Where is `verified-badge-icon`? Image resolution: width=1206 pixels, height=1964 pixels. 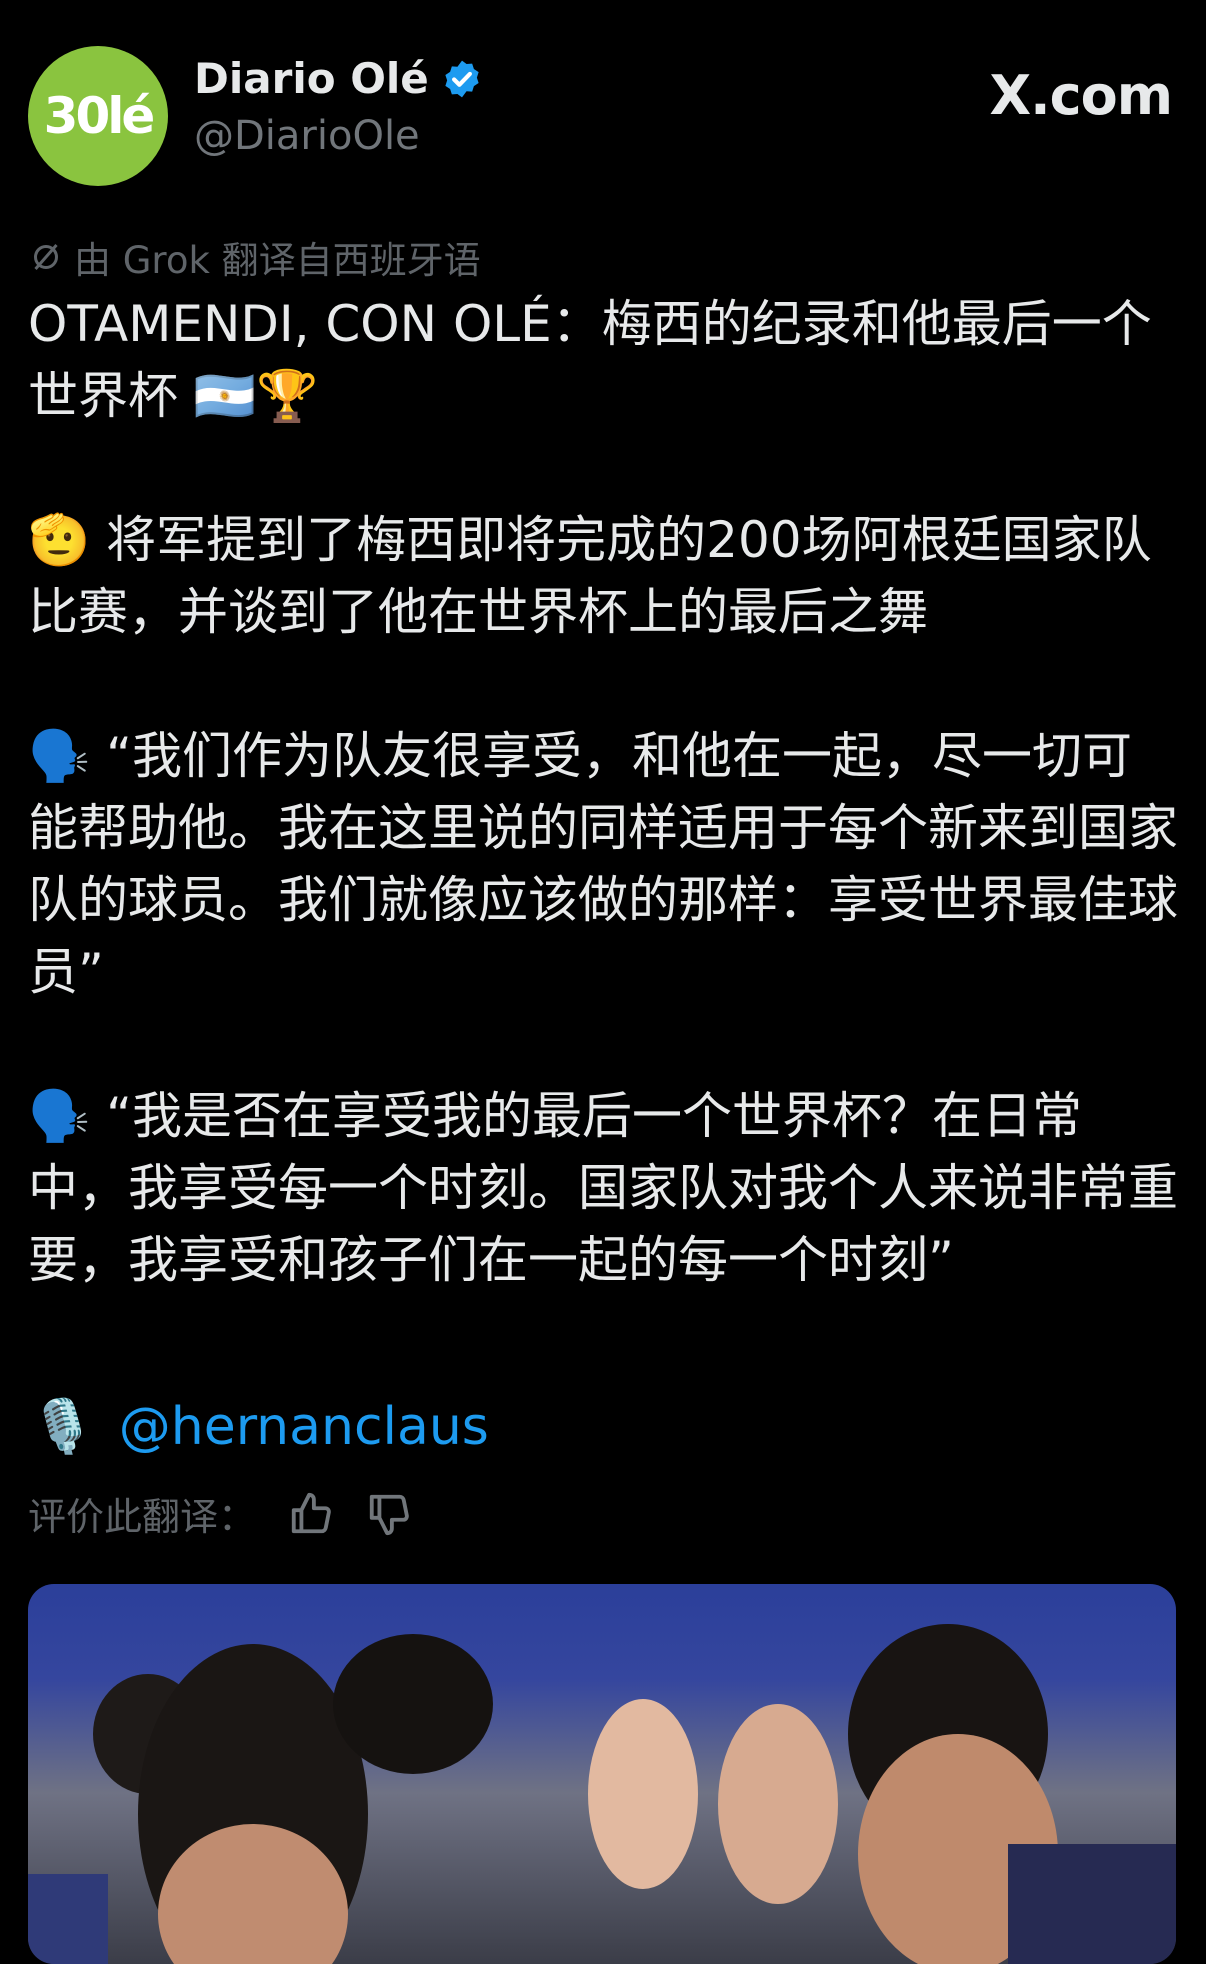
verified-badge-icon is located at coordinates (462, 78).